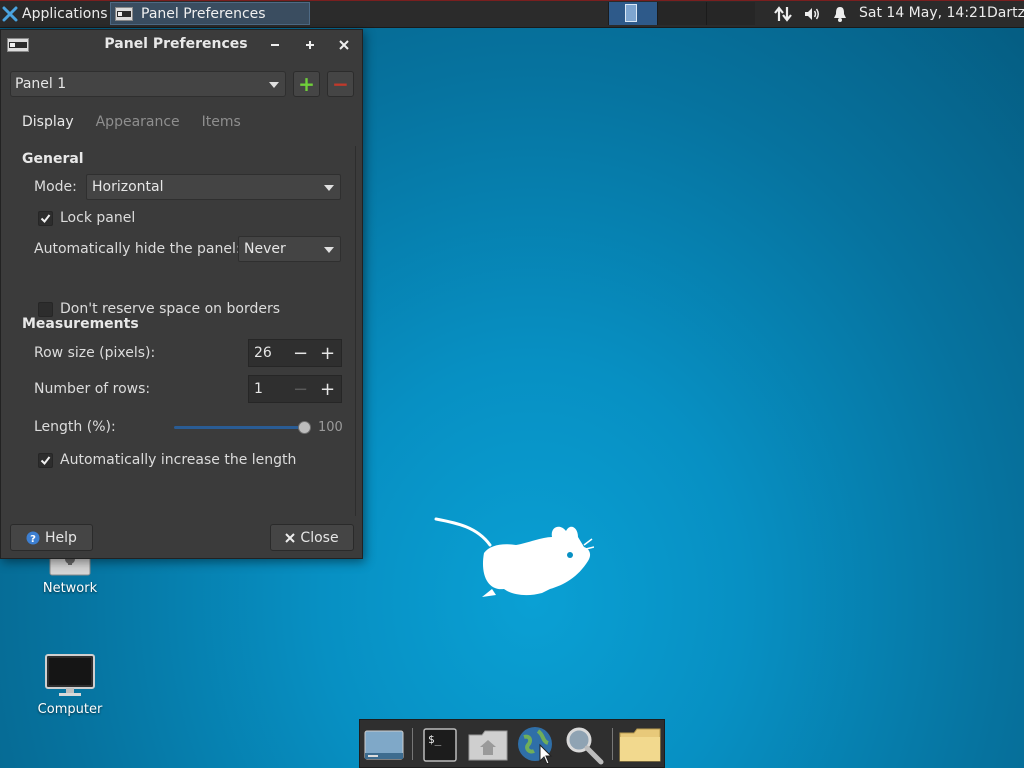 This screenshot has height=768, width=1024. I want to click on plus-icon: +, so click(306, 84).